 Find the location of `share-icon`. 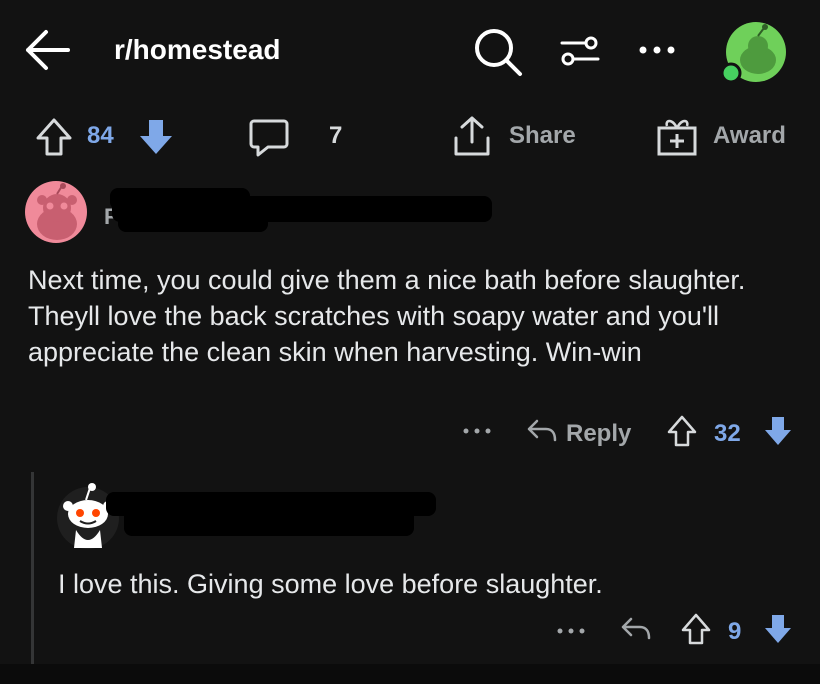

share-icon is located at coordinates (472, 136).